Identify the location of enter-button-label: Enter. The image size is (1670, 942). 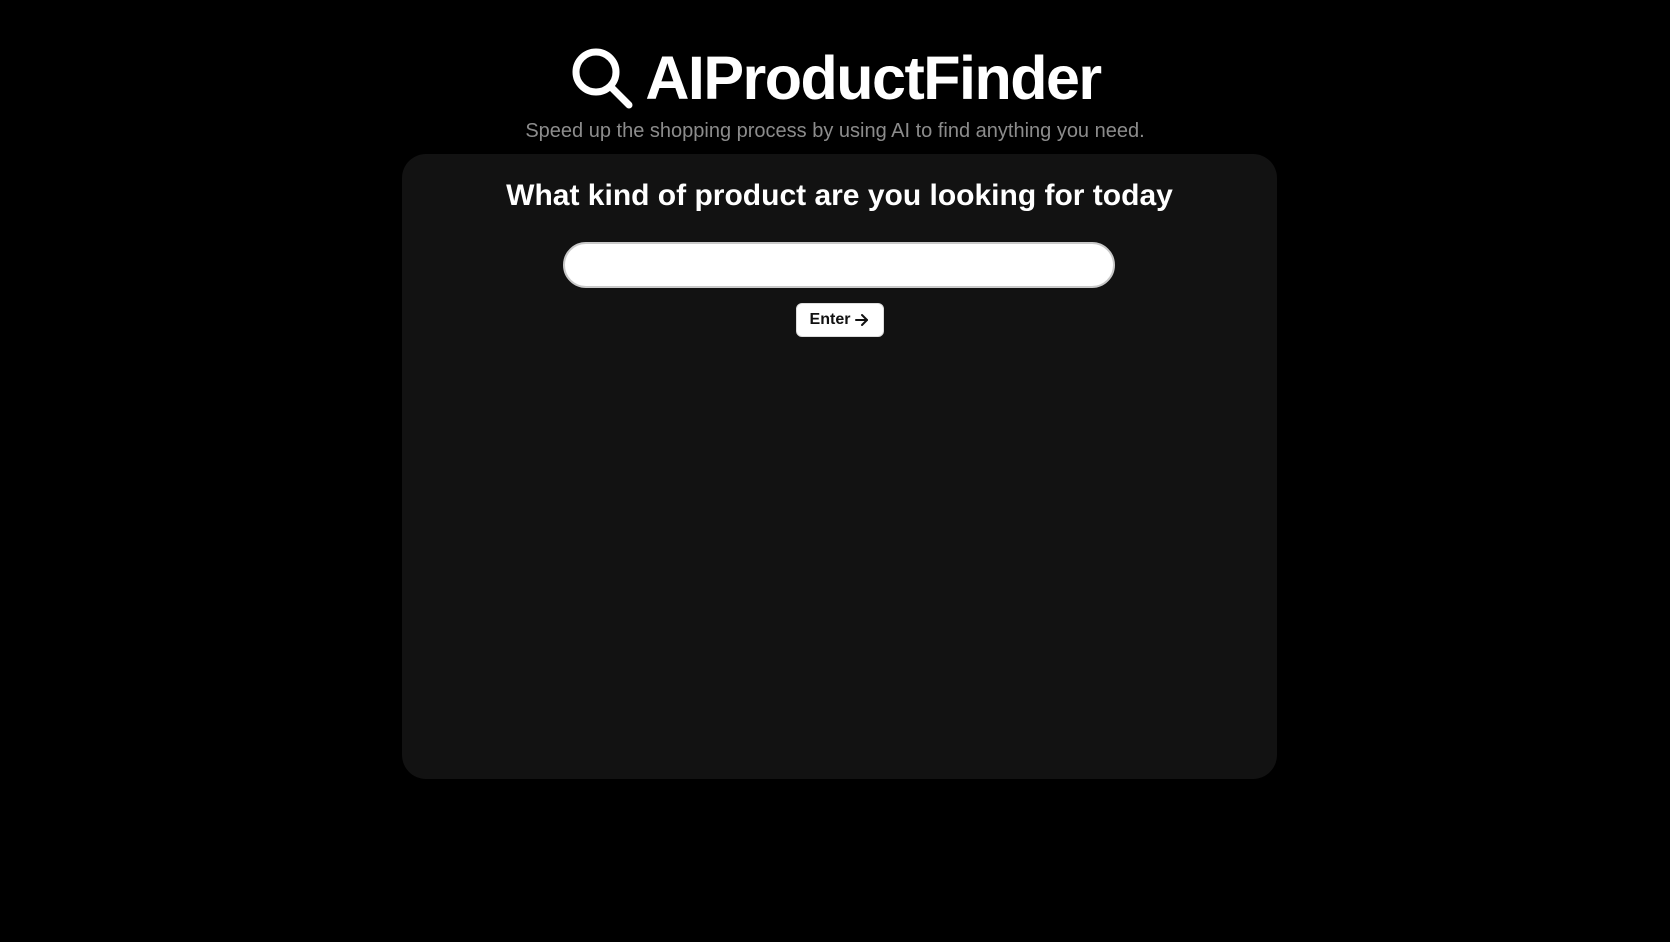
(830, 319).